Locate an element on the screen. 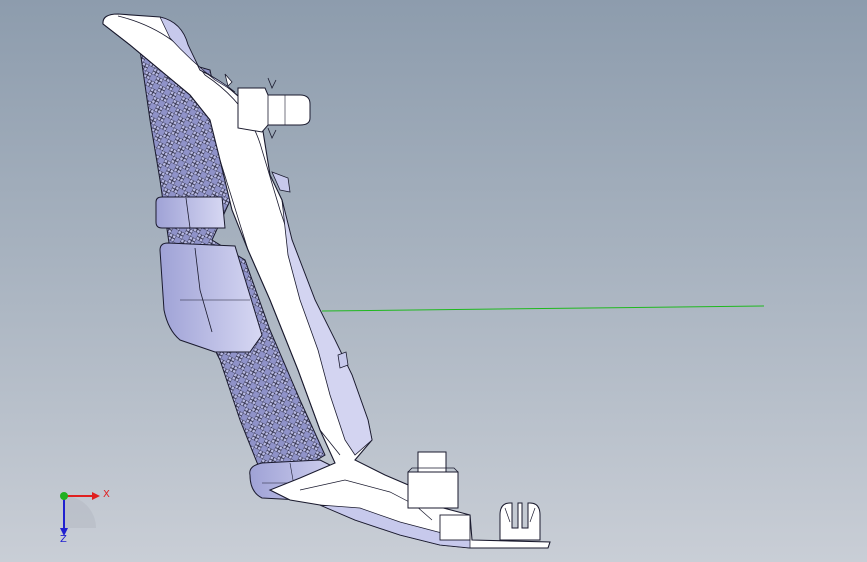 This screenshot has height=562, width=867. x-axis-label: X is located at coordinates (106, 494).